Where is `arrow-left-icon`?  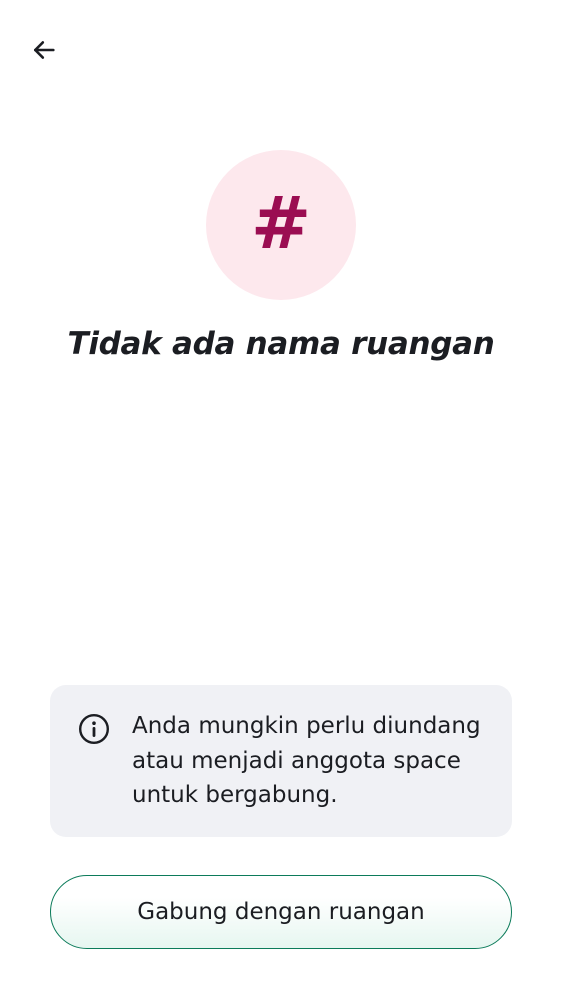
arrow-left-icon is located at coordinates (44, 50).